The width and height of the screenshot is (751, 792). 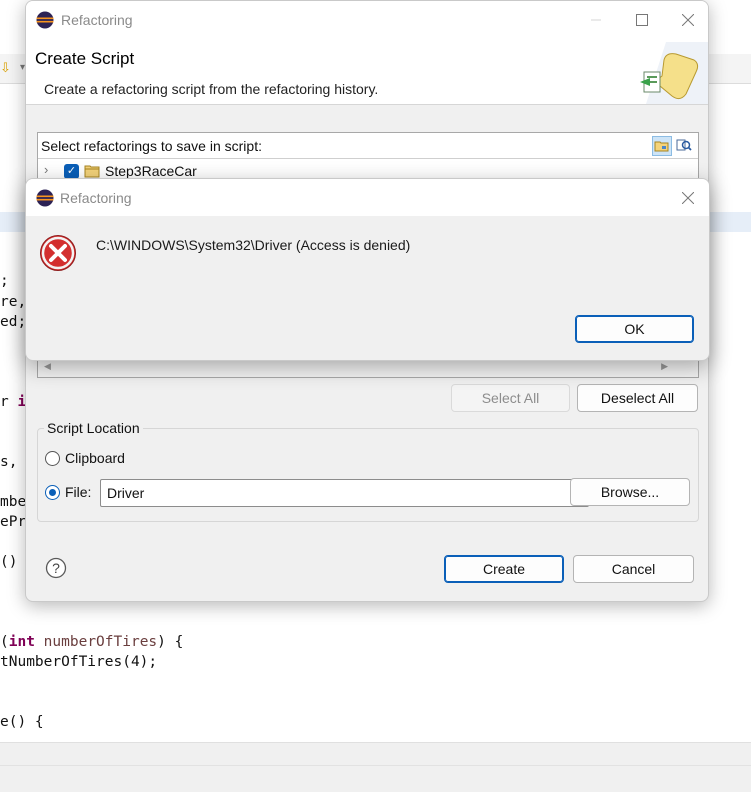 What do you see at coordinates (13, 502) in the screenshot?
I see `code-line: mbe` at bounding box center [13, 502].